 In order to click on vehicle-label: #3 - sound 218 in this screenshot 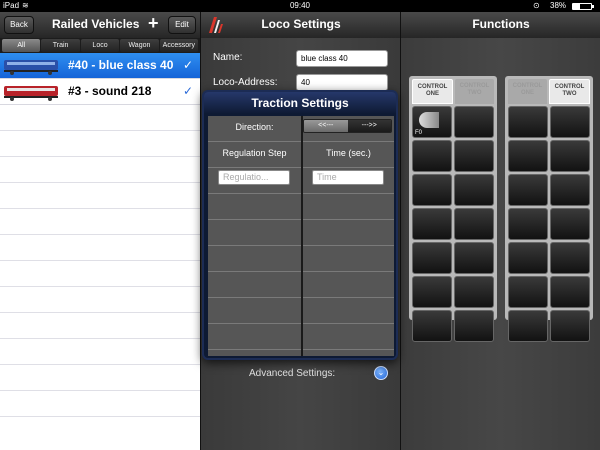, I will do `click(110, 91)`.